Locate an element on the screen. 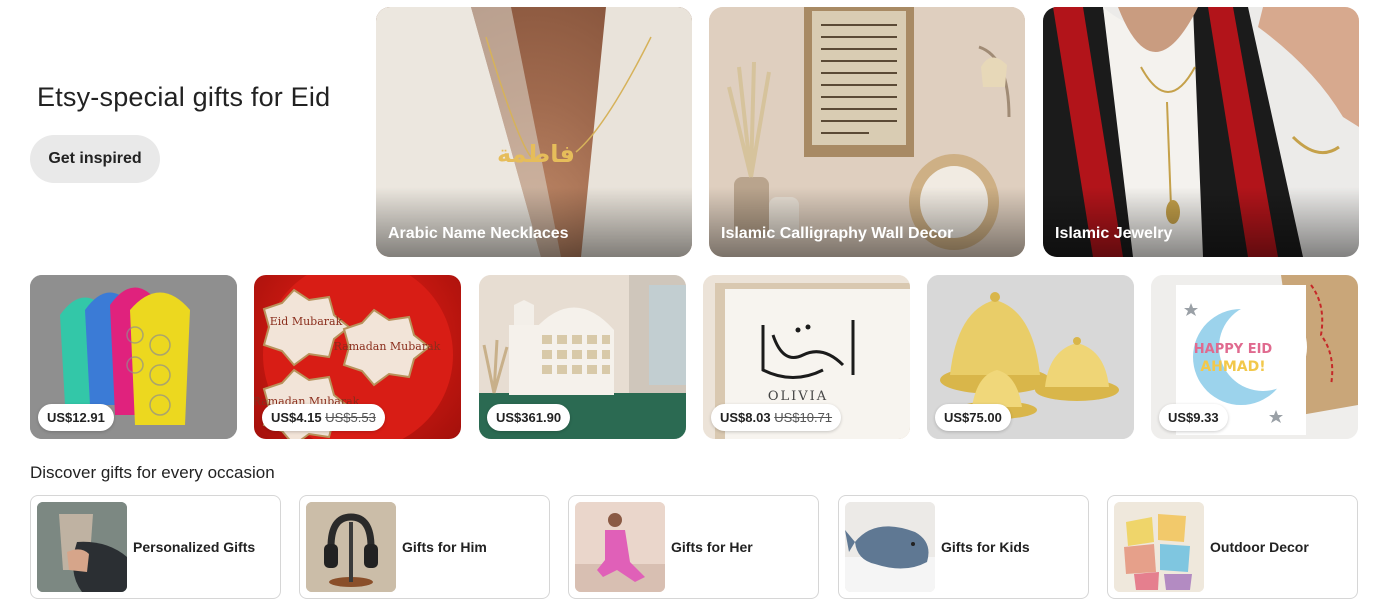  current-price: US$9.33 is located at coordinates (1193, 417).